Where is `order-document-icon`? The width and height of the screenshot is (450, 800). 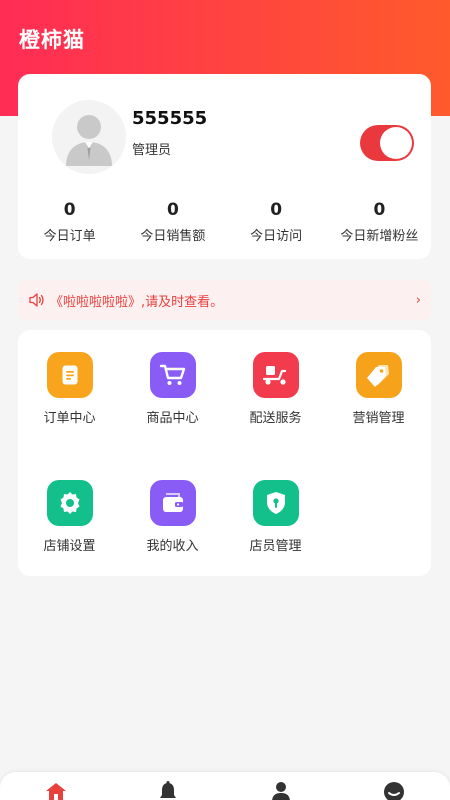
order-document-icon is located at coordinates (69, 375).